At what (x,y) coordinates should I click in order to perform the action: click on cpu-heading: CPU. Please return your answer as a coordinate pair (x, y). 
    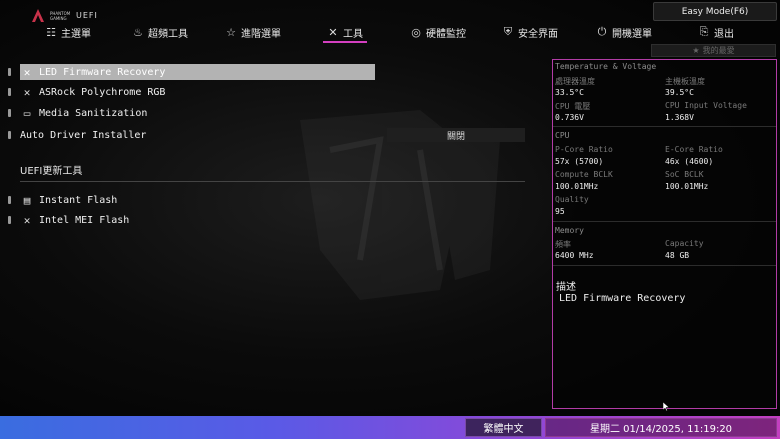
    Looking at the image, I should click on (562, 135).